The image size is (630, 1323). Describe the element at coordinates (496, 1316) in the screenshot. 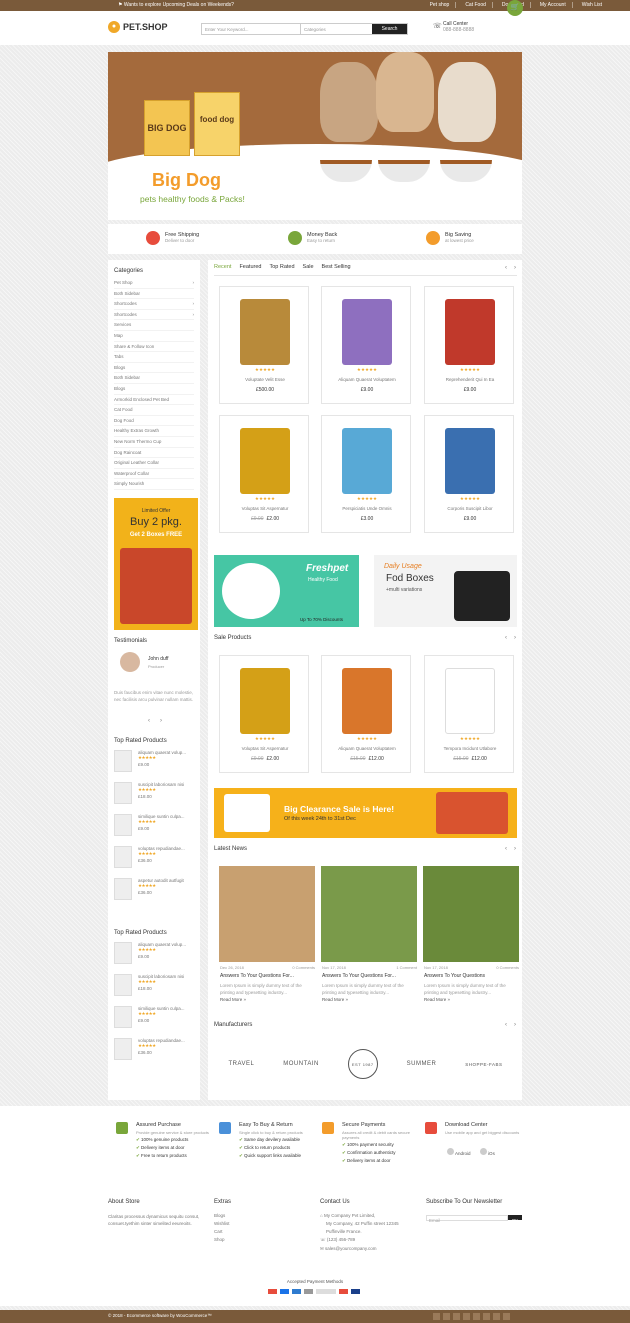

I see `linkedin-icon` at that location.